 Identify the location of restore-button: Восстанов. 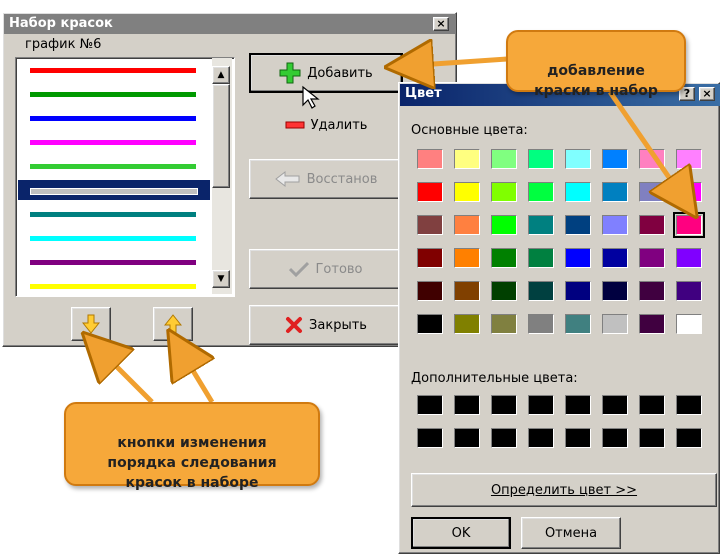
(326, 179).